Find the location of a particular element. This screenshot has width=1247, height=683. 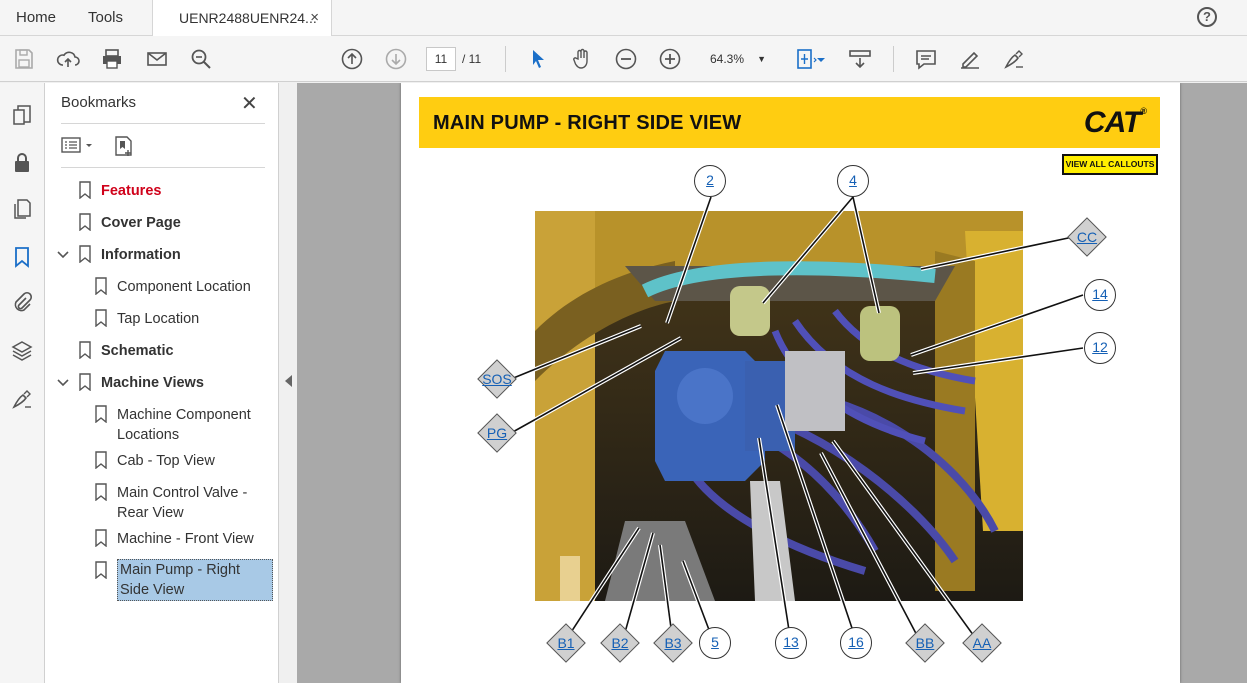

bookmark-icon is located at coordinates (22, 257).